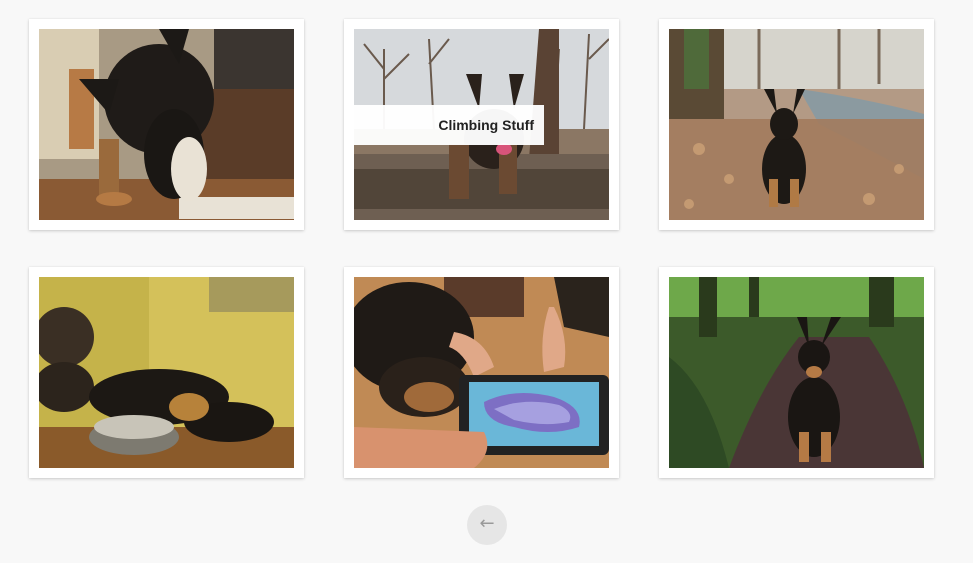  I want to click on photo-caption: Climbing Stuff, so click(449, 125).